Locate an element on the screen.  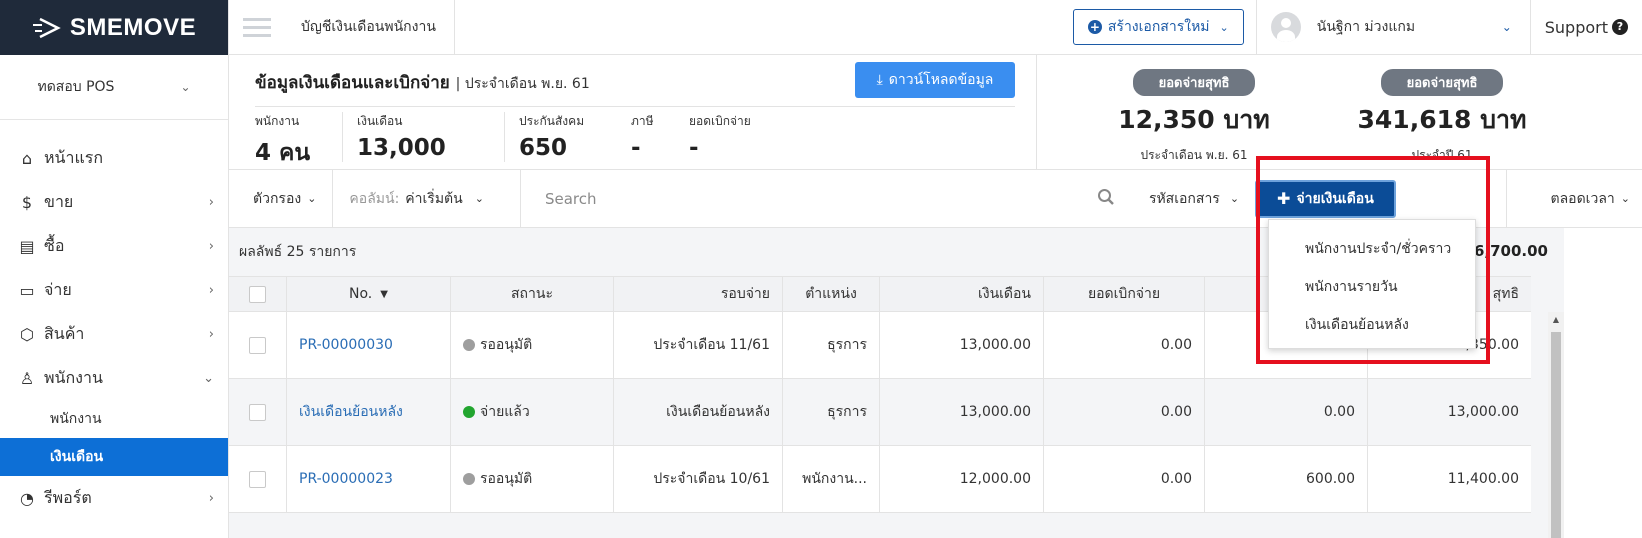
sidebar-item-home: ⌂ หน้าแรก is located at coordinates (114, 158).